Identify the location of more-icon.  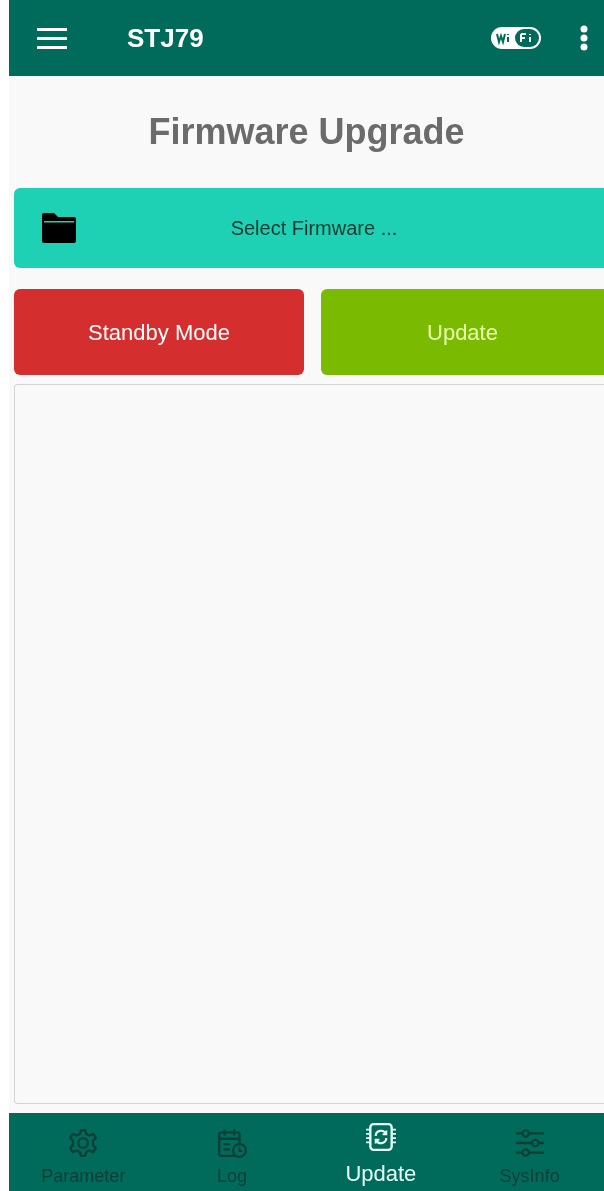
(584, 38).